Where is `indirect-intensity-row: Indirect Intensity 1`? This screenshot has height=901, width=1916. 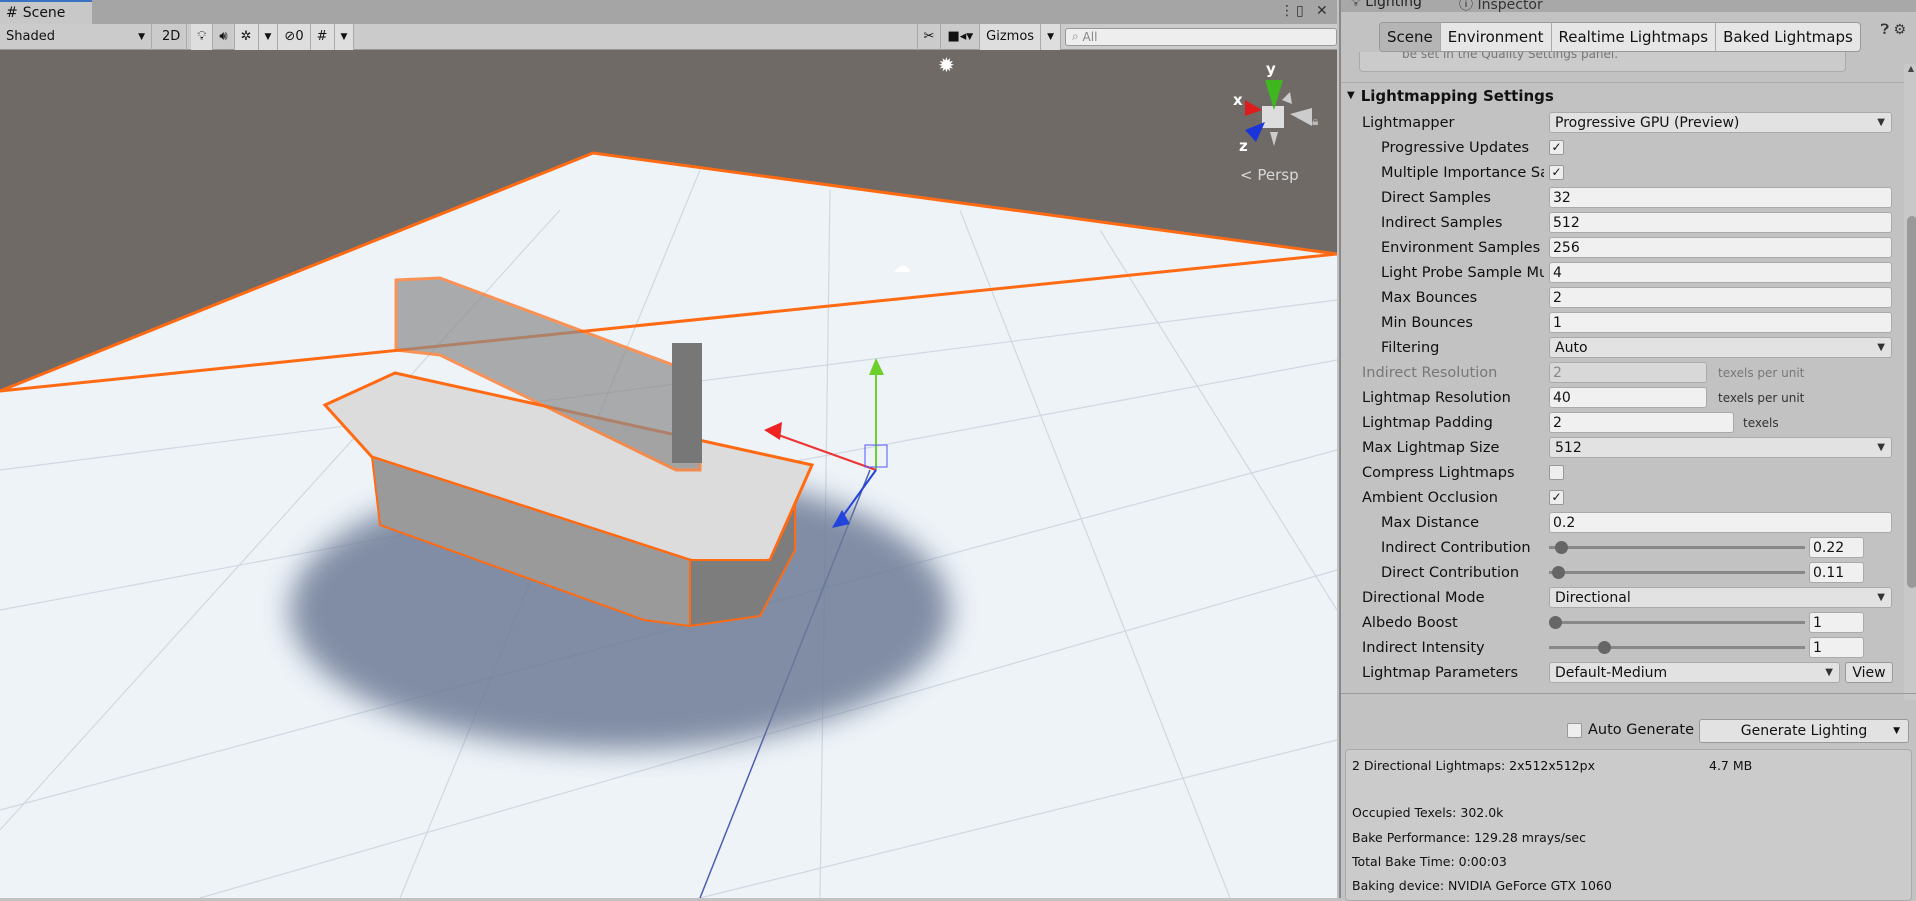
indirect-intensity-row: Indirect Intensity 1 is located at coordinates (1622, 647).